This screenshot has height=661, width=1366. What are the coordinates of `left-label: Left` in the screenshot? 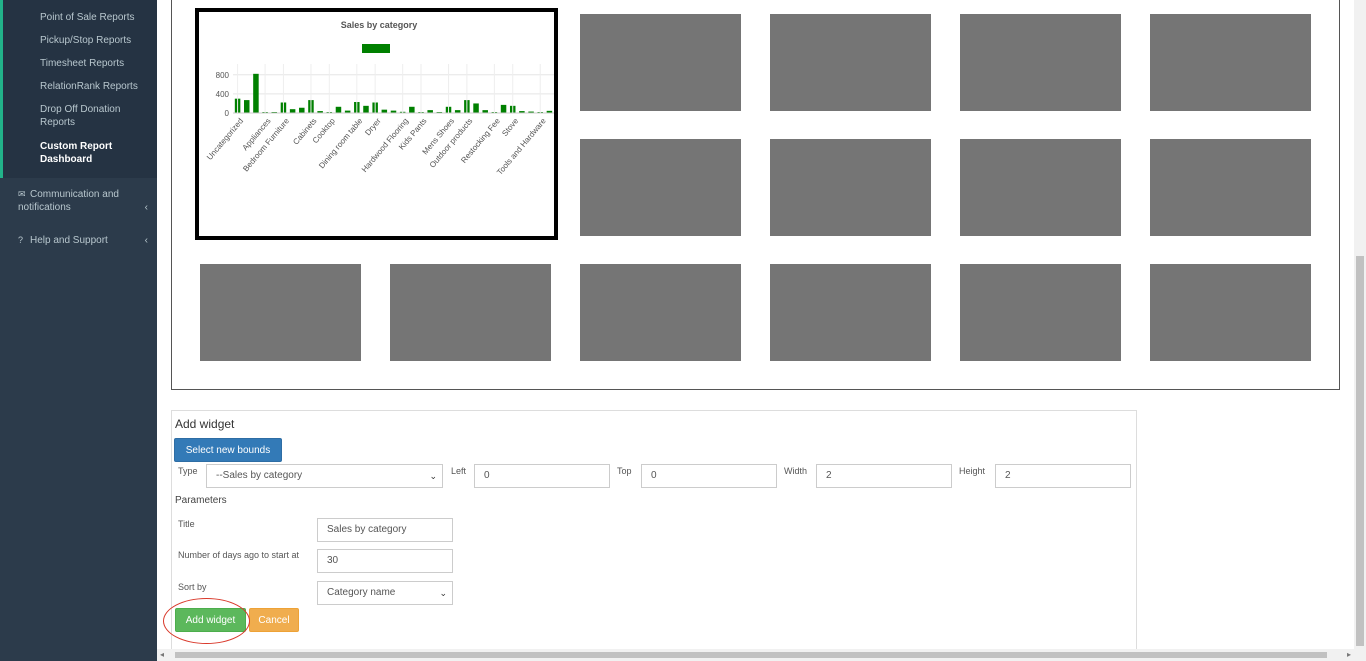 It's located at (459, 471).